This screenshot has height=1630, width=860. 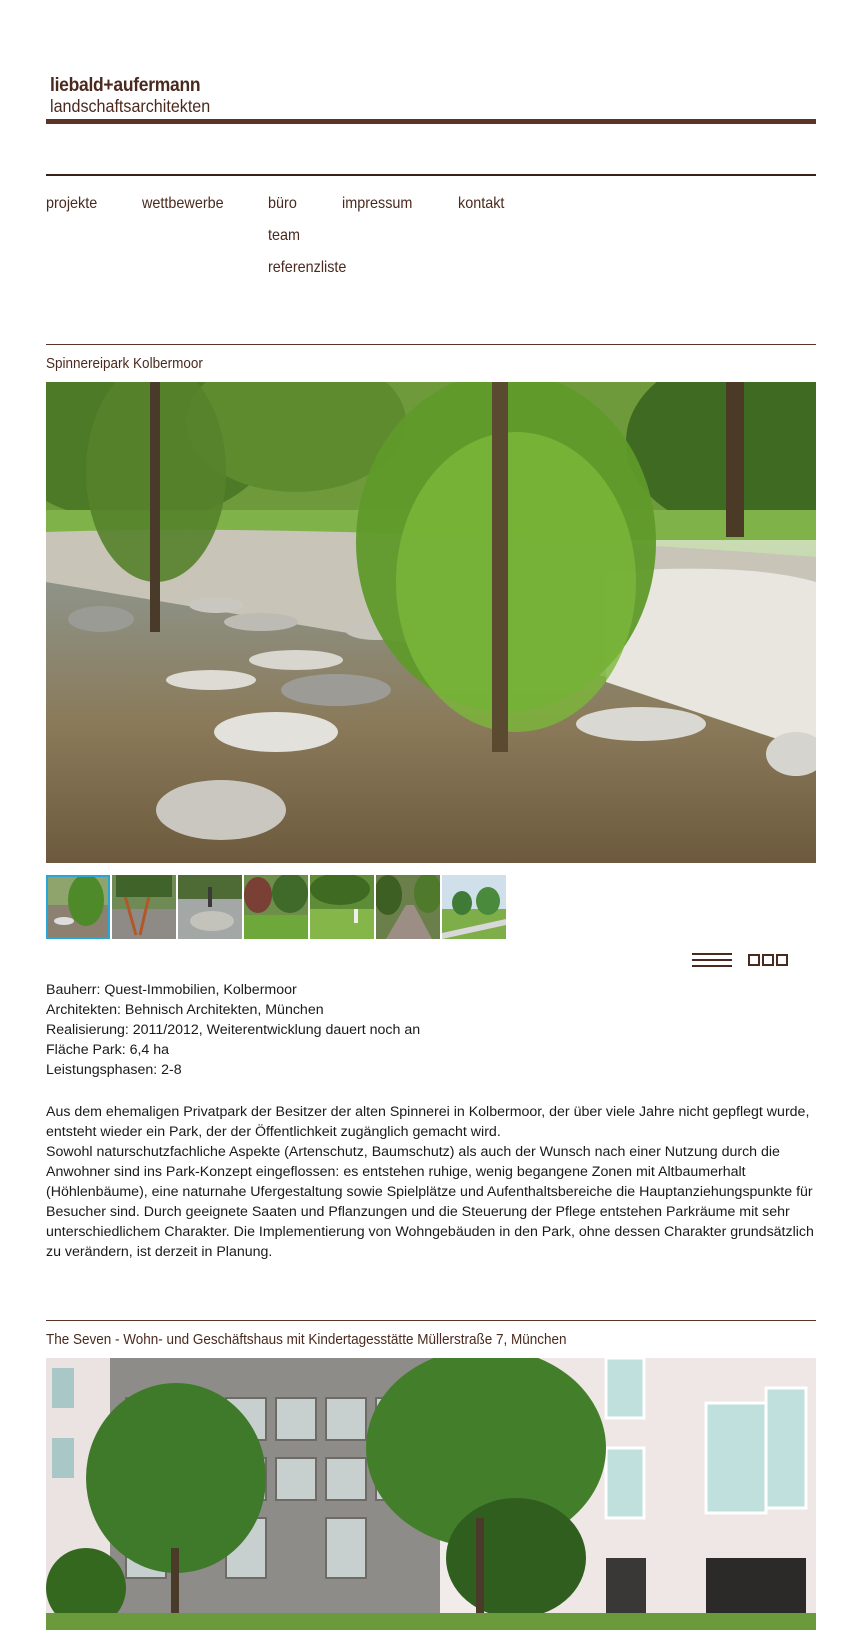 I want to click on list-view-icon, so click(x=712, y=960).